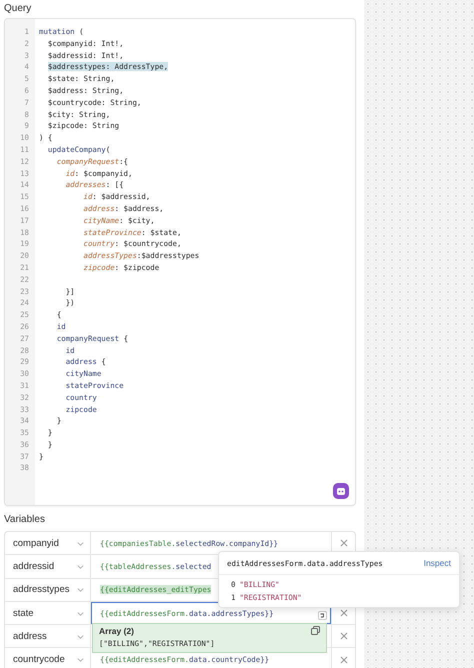 Image resolution: width=474 pixels, height=668 pixels. I want to click on section-title: Query, so click(18, 9).